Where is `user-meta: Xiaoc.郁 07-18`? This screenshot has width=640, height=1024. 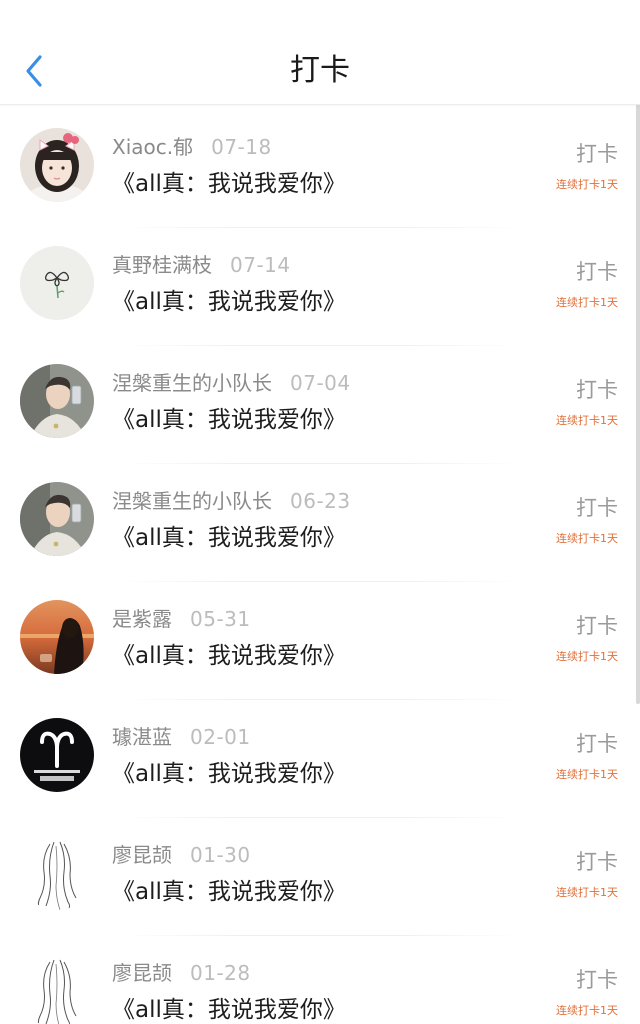
user-meta: Xiaoc.郁 07-18 is located at coordinates (192, 147).